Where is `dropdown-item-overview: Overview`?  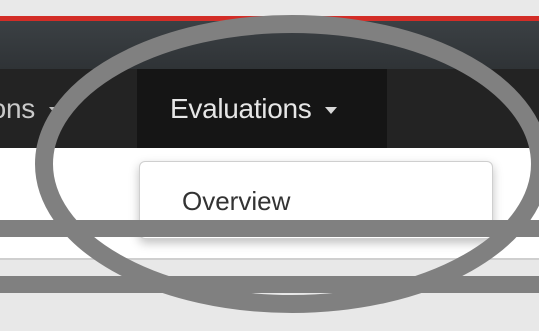 dropdown-item-overview: Overview is located at coordinates (236, 201).